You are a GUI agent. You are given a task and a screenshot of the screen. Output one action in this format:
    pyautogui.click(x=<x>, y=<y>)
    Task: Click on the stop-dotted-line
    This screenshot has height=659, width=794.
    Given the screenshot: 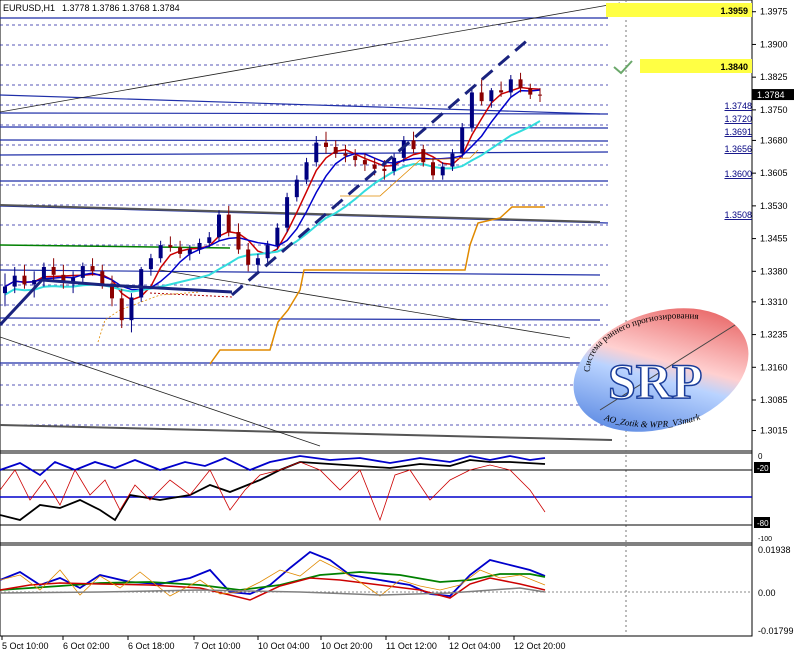 What is the action you would take?
    pyautogui.click(x=149, y=317)
    